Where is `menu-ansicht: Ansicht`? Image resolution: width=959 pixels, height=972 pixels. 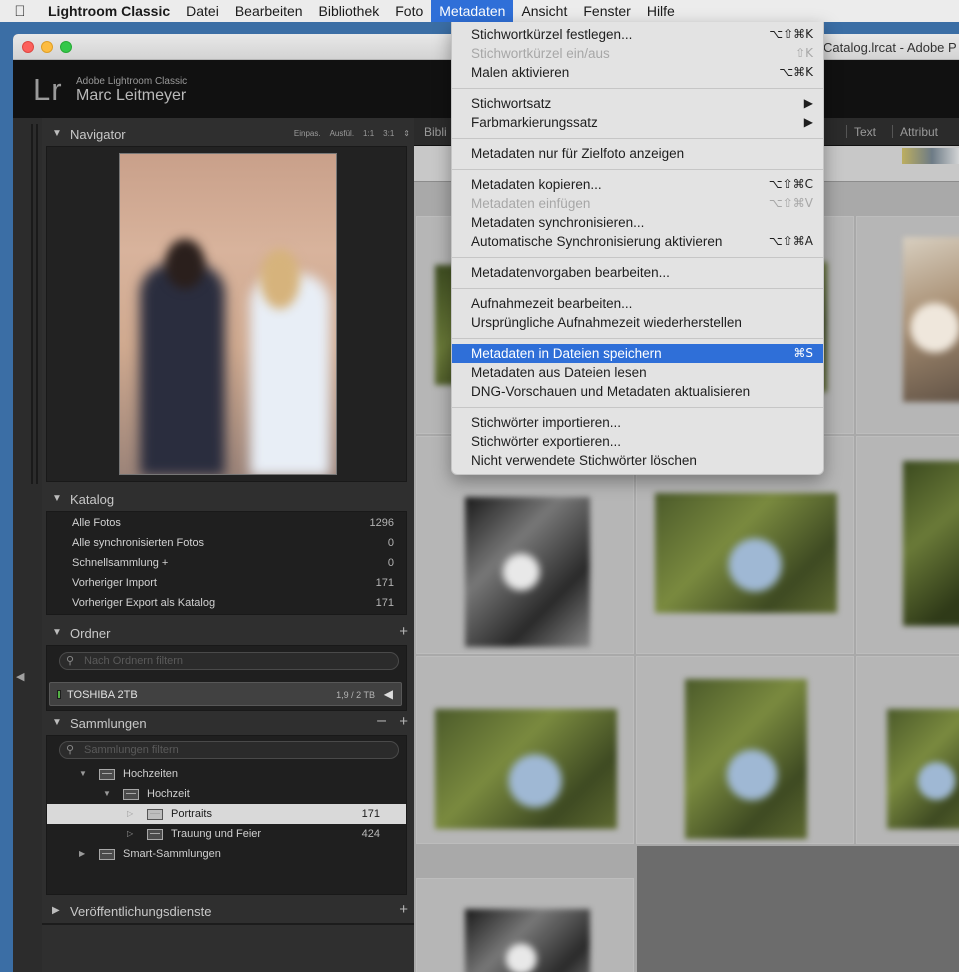 menu-ansicht: Ansicht is located at coordinates (544, 11).